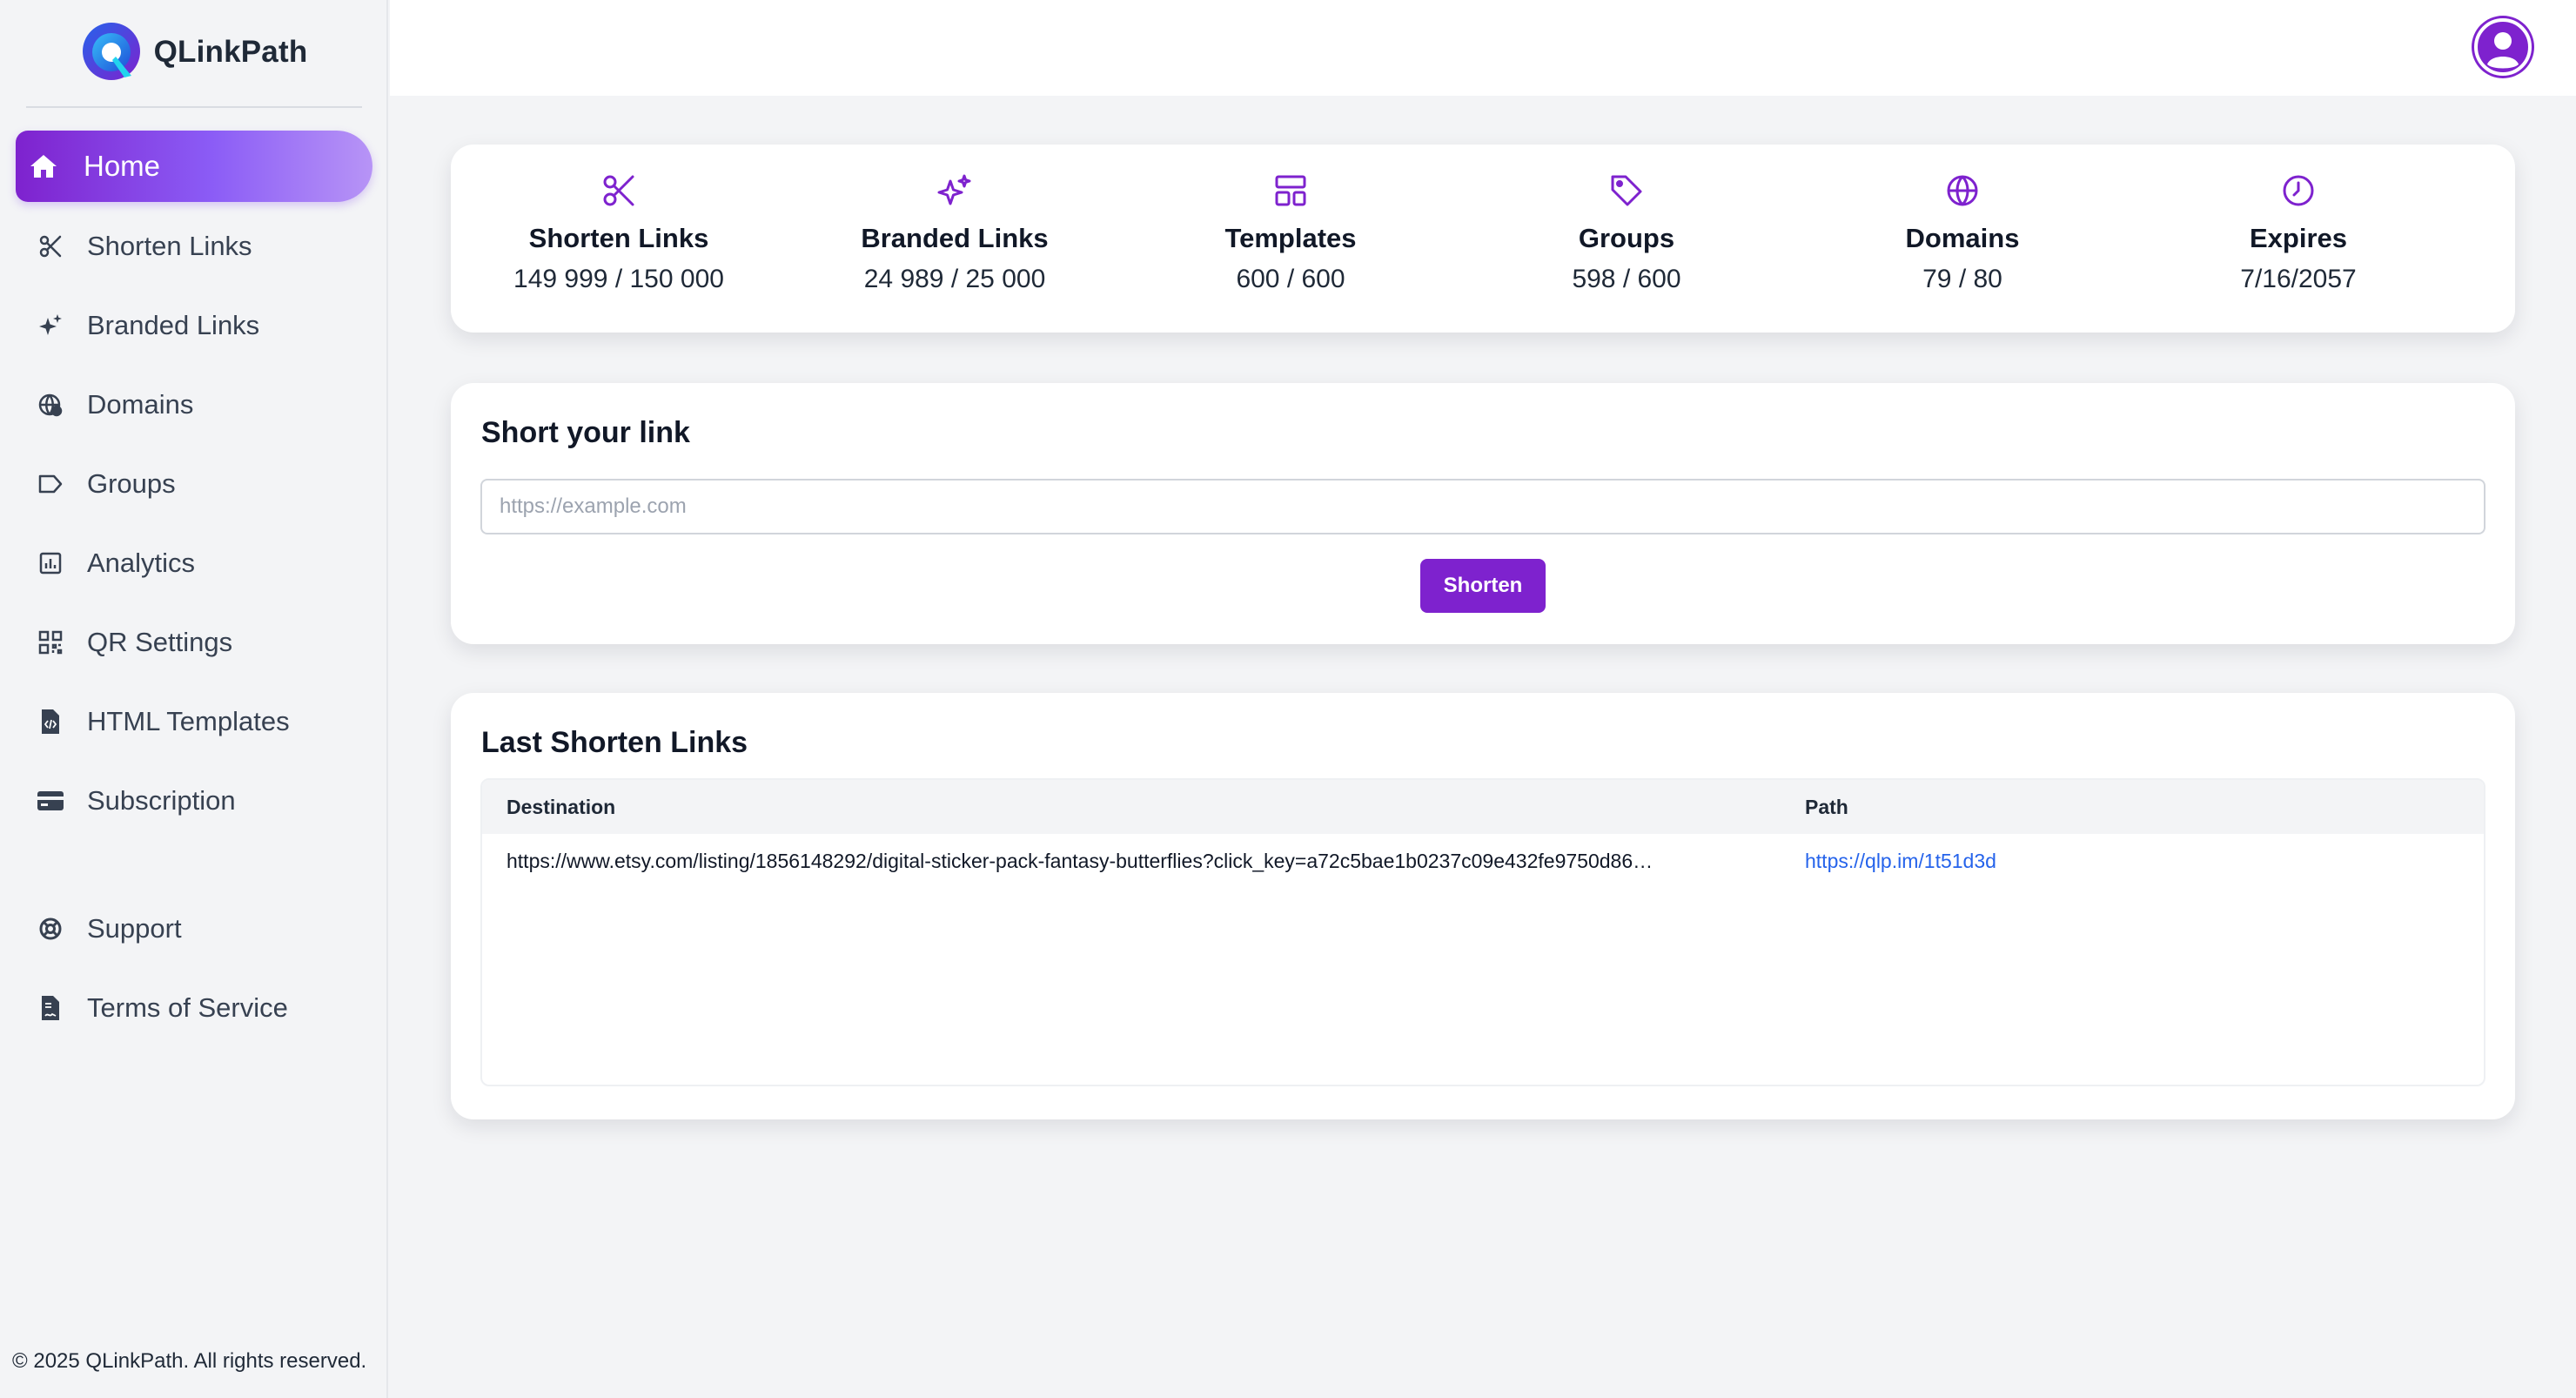 The width and height of the screenshot is (2576, 1398). I want to click on stat-groups: Groups 598 / 600, so click(1627, 239).